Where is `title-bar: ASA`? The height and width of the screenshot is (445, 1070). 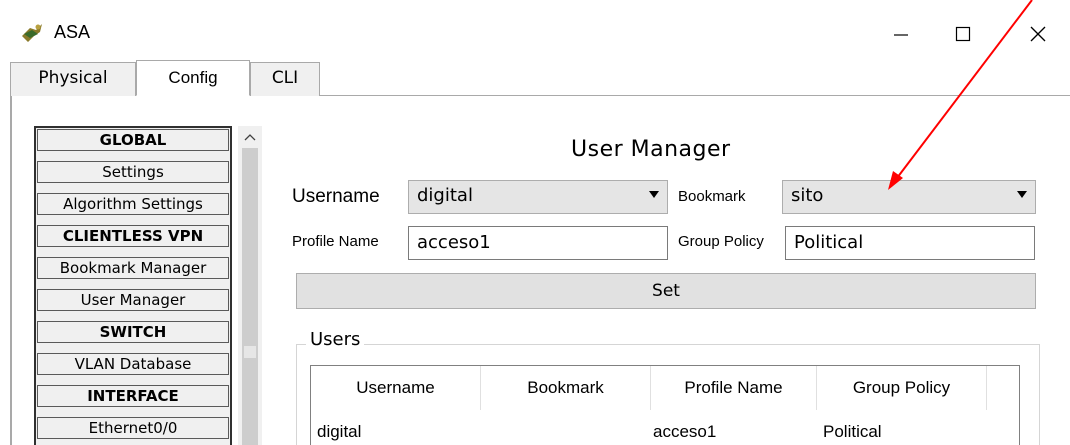
title-bar: ASA is located at coordinates (535, 31).